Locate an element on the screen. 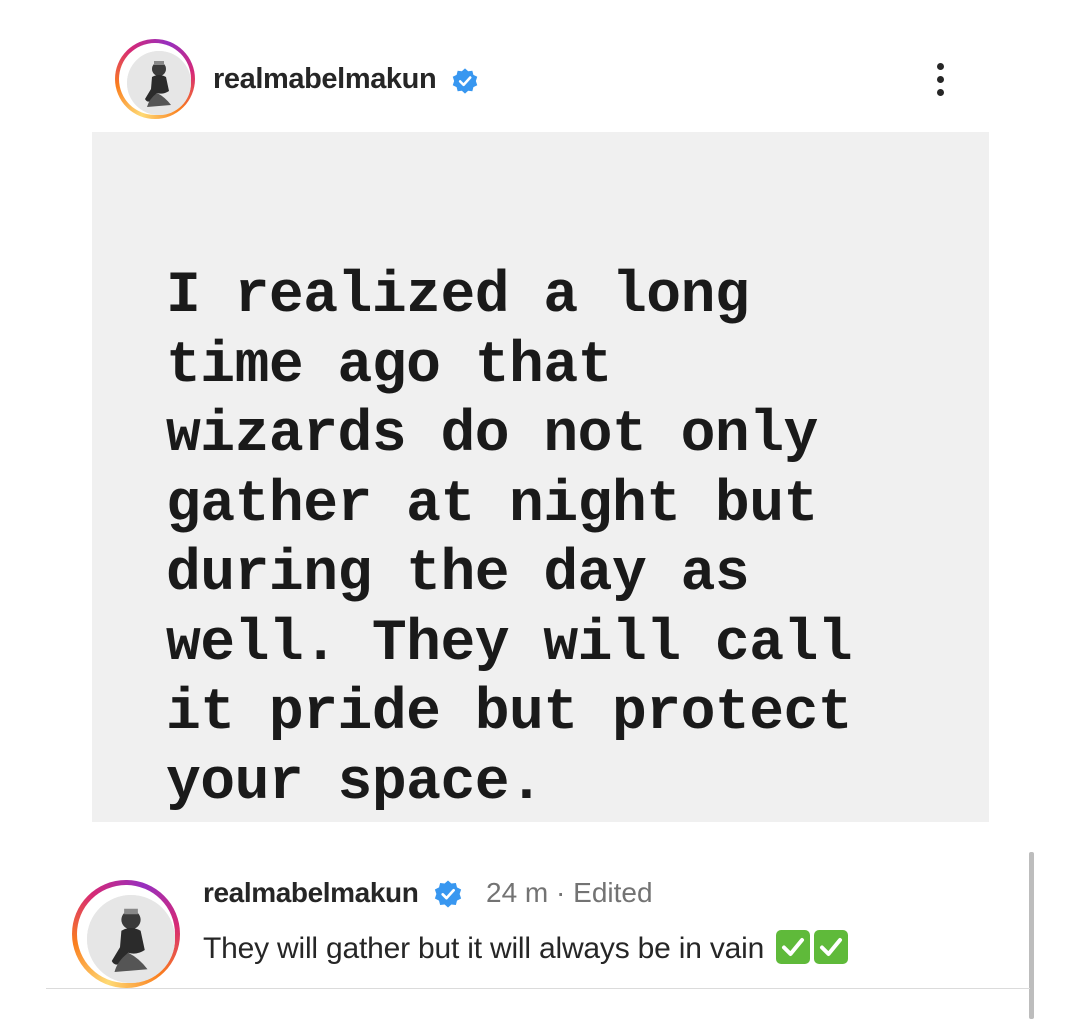 The image size is (1080, 1019). post-header: realmabelmakun is located at coordinates (540, 78).